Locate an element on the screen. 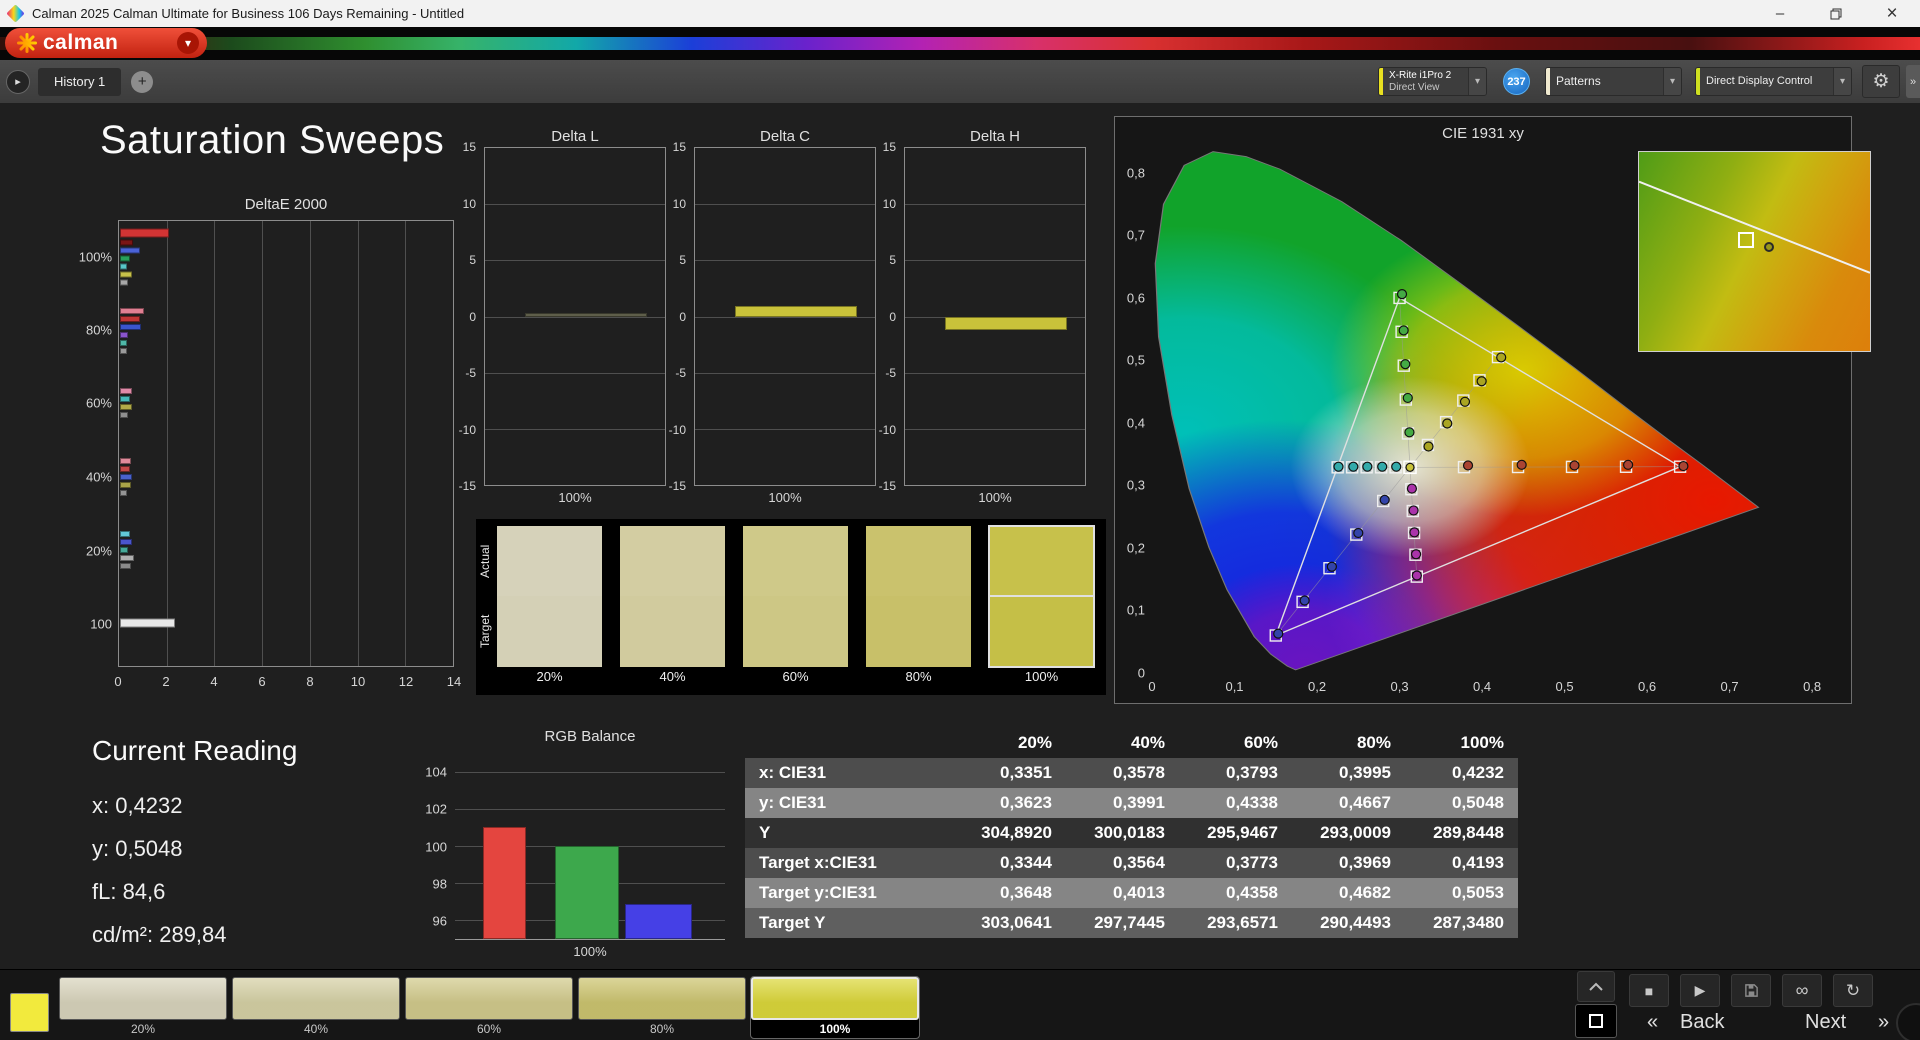 The width and height of the screenshot is (1920, 1040). playlist-swatch-60%: 60% is located at coordinates (489, 1007).